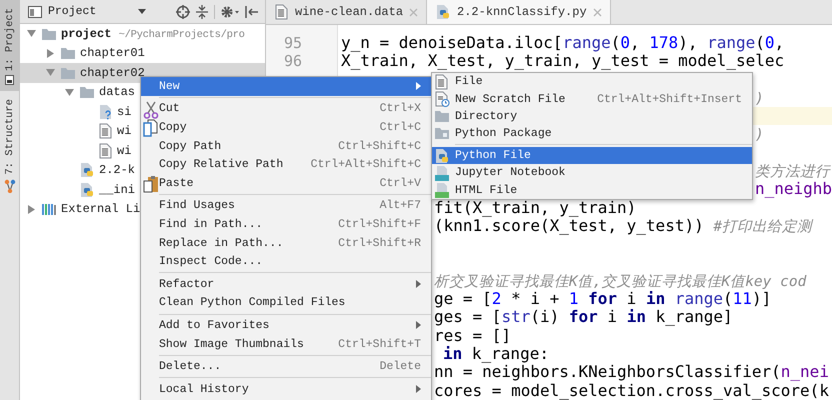 Image resolution: width=832 pixels, height=400 pixels. What do you see at coordinates (347, 12) in the screenshot?
I see `editor-tab: wine-clean.data` at bounding box center [347, 12].